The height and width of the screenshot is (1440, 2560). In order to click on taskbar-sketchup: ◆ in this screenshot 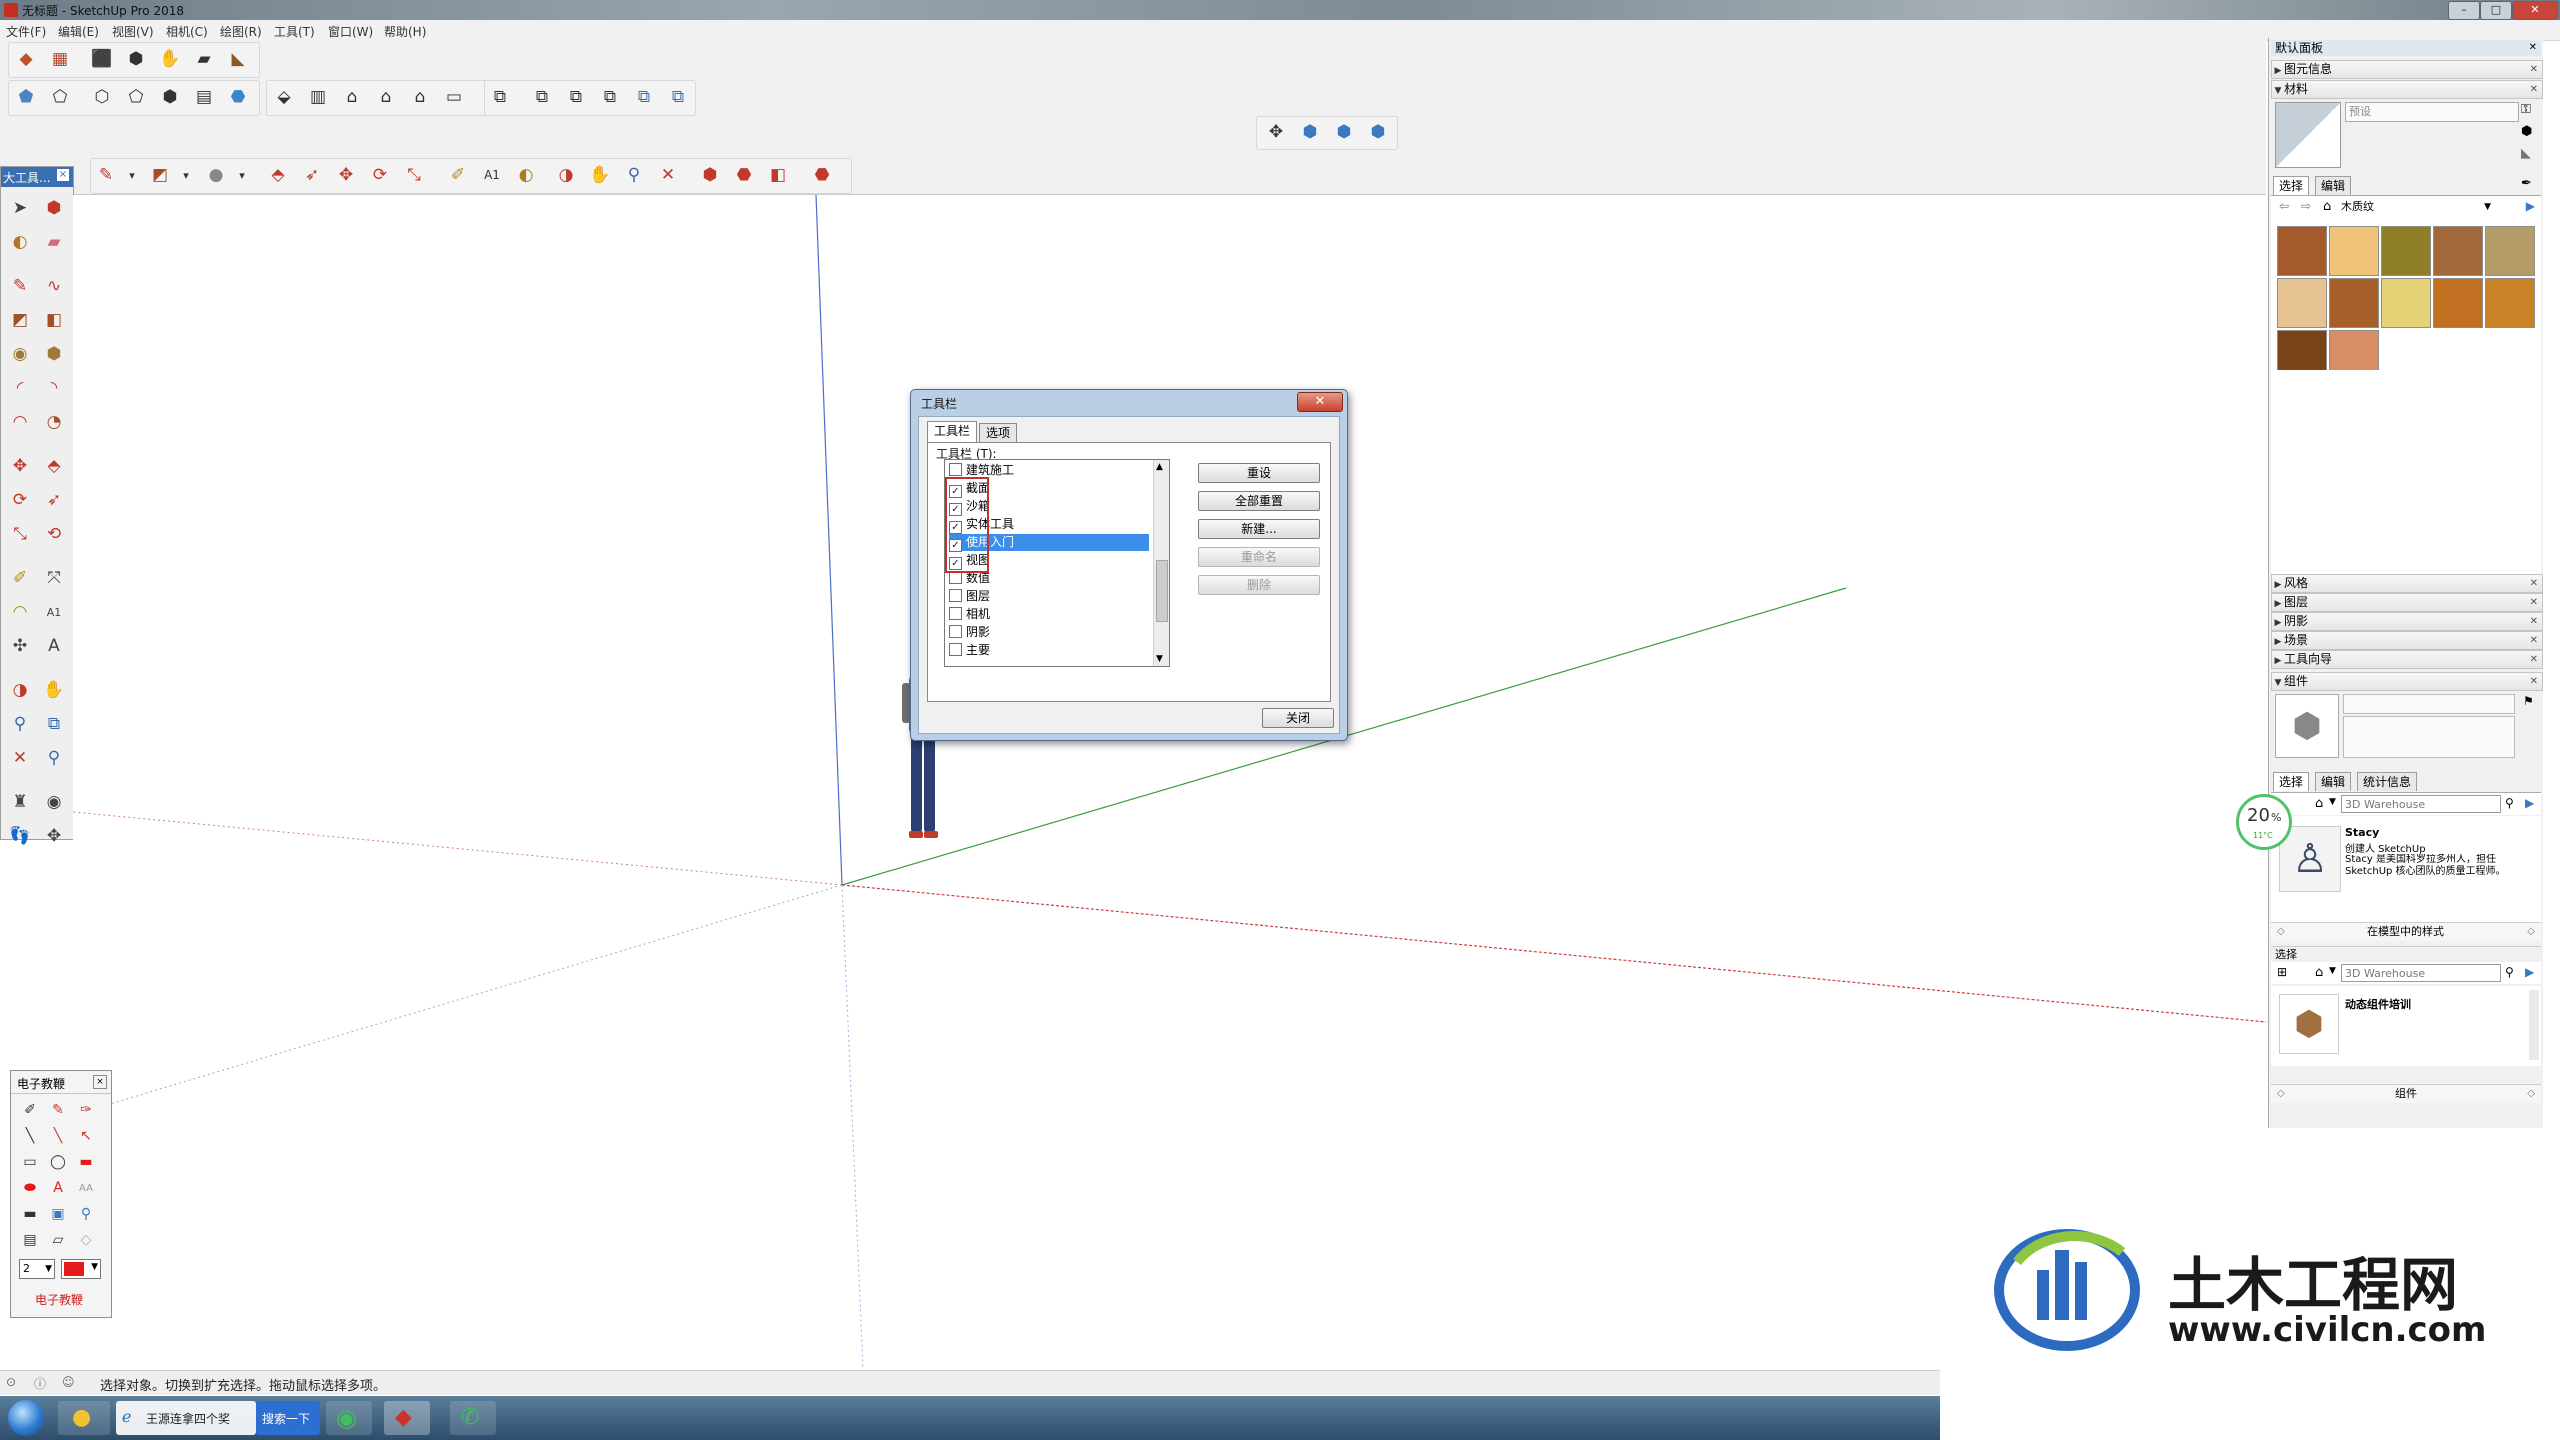, I will do `click(407, 1418)`.